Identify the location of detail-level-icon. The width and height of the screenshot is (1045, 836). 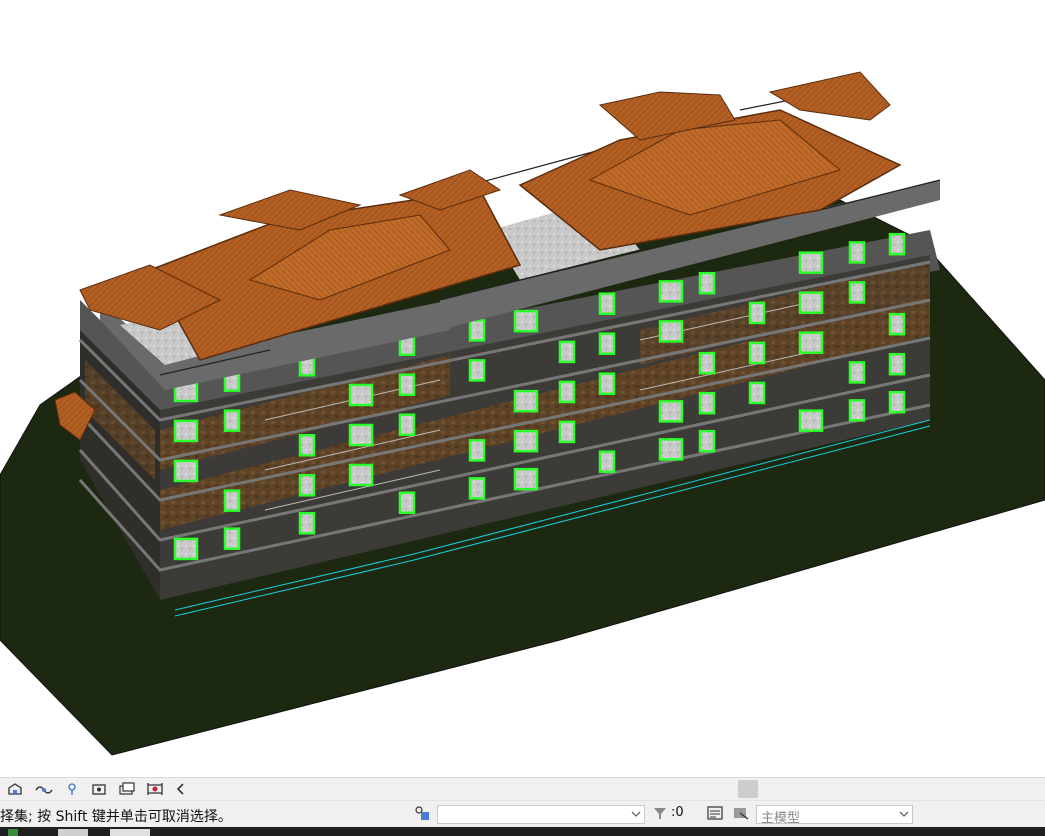
(15, 789).